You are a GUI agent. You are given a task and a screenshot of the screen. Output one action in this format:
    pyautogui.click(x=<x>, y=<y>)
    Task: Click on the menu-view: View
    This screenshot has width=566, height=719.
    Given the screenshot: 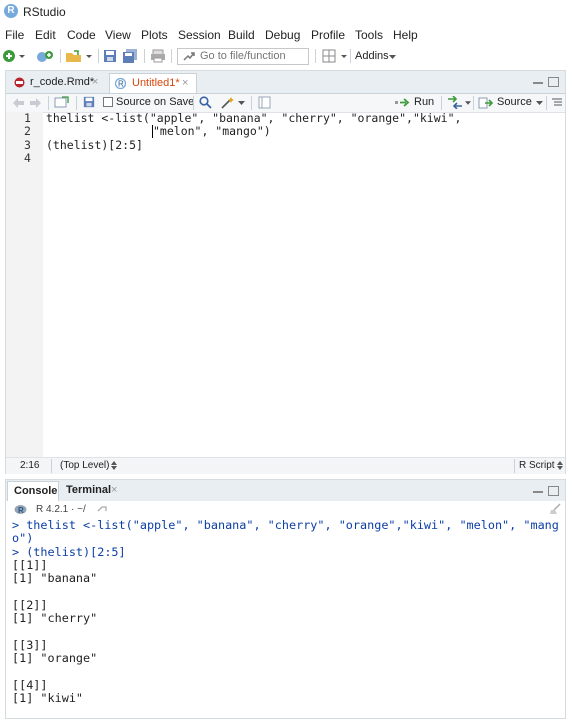 What is the action you would take?
    pyautogui.click(x=118, y=35)
    